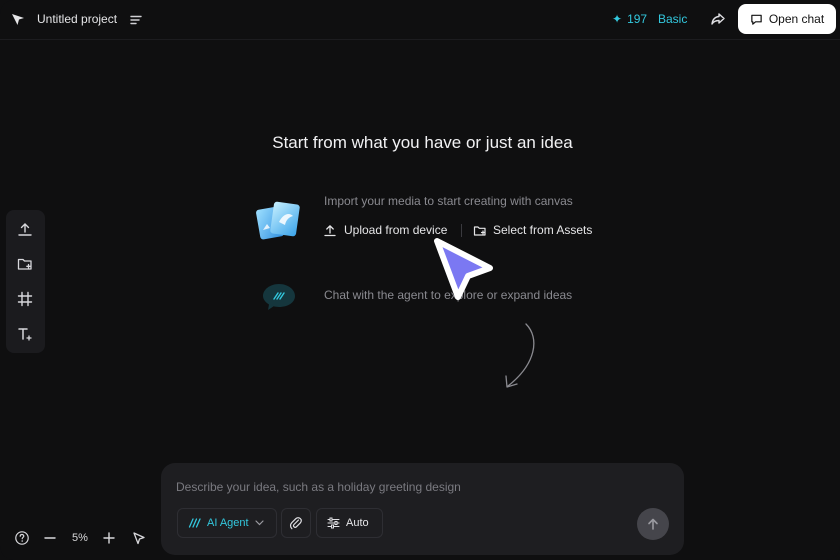 The width and height of the screenshot is (840, 560). Describe the element at coordinates (22, 538) in the screenshot. I see `help-icon` at that location.